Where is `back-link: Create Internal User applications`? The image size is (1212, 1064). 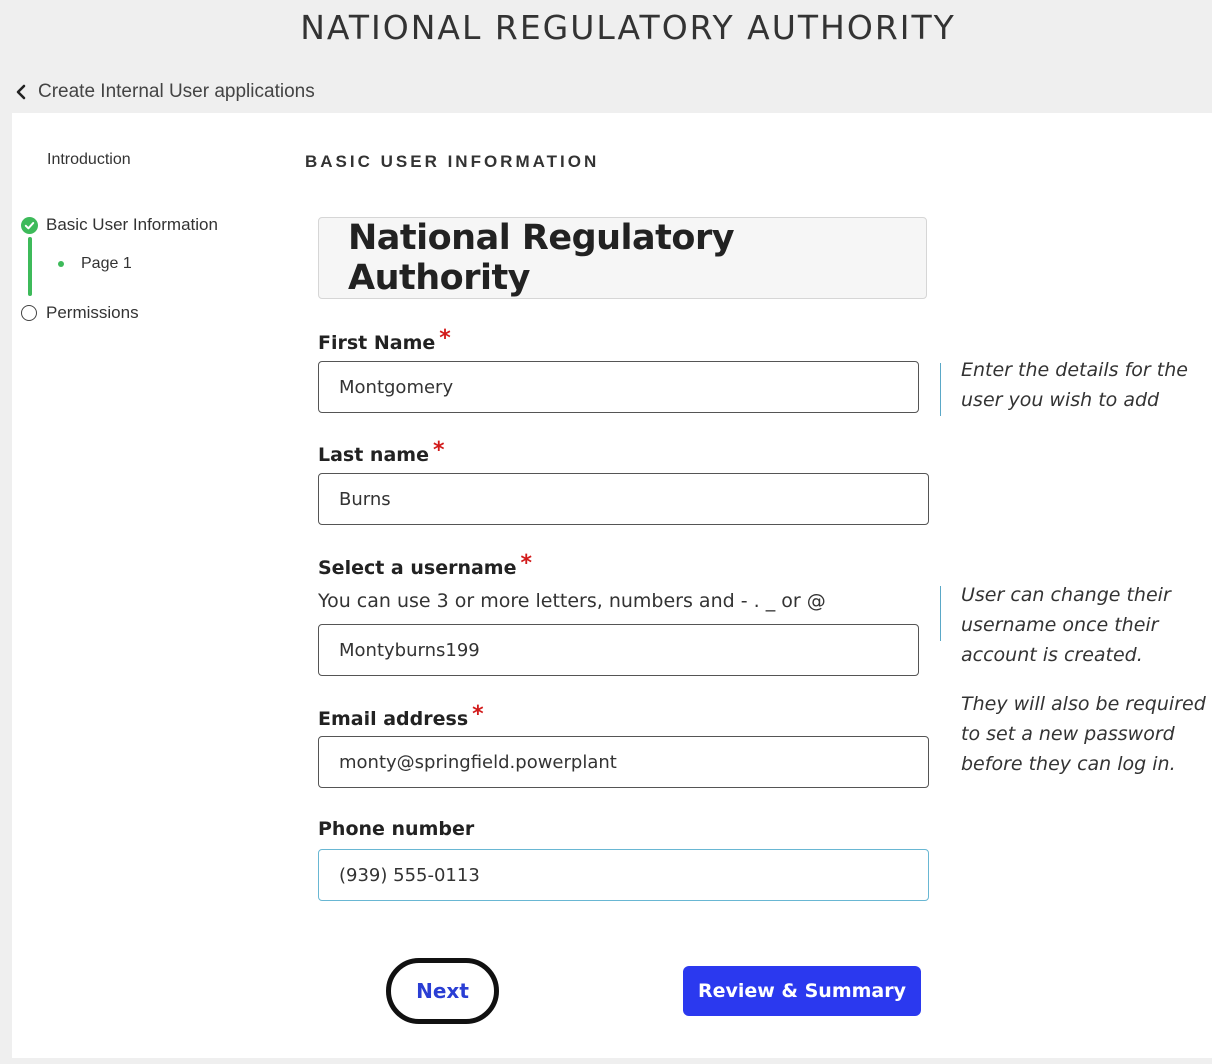 back-link: Create Internal User applications is located at coordinates (164, 92).